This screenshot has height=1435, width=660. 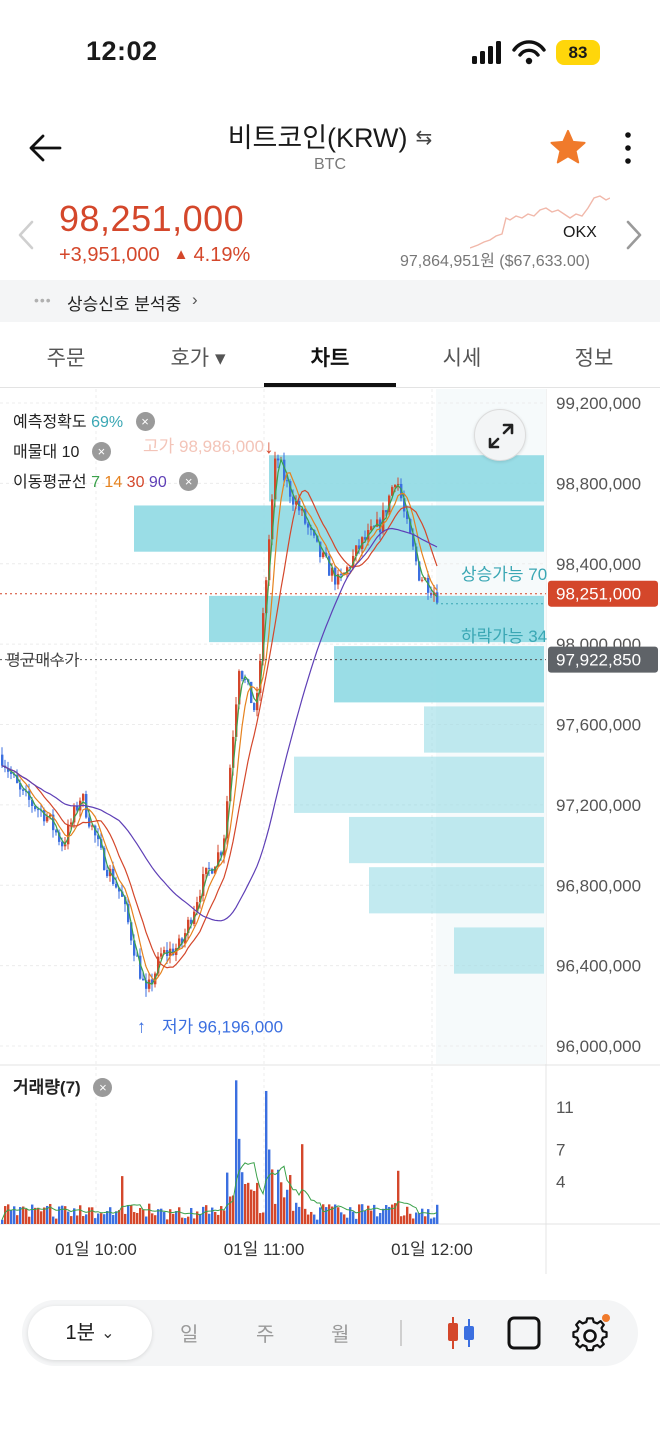 I want to click on prev-coin-chevron-icon, so click(x=26, y=235).